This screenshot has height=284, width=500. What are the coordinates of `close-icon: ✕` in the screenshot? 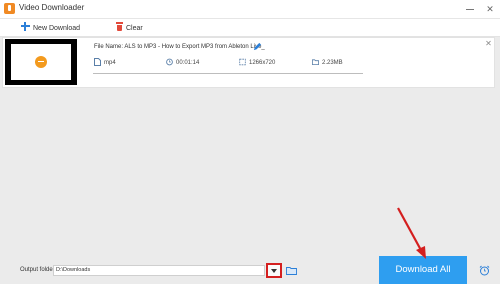 It's located at (488, 43).